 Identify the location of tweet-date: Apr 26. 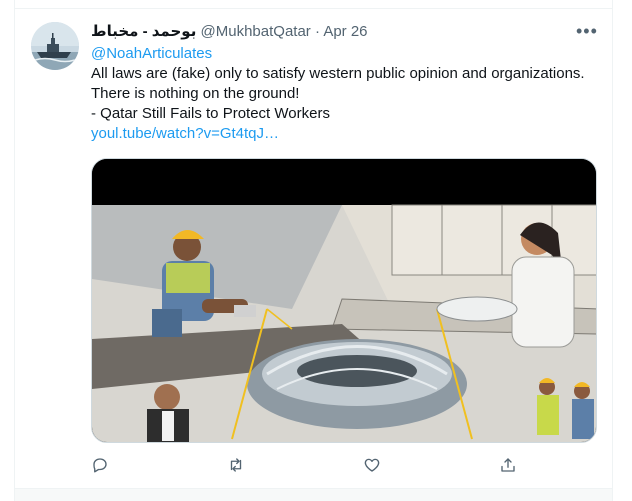
(345, 31).